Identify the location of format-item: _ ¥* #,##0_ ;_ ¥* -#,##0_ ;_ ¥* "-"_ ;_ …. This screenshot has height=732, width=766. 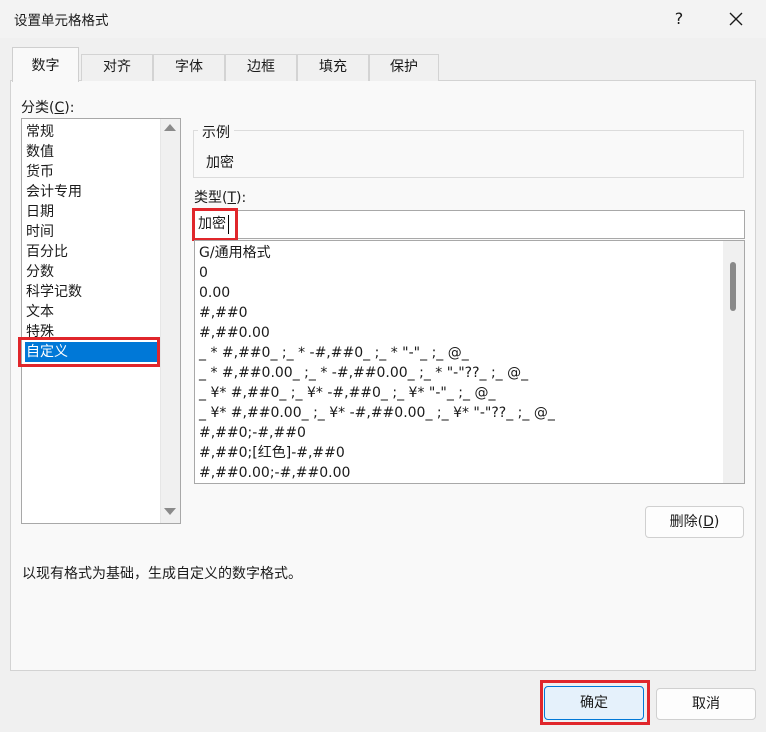
(347, 393).